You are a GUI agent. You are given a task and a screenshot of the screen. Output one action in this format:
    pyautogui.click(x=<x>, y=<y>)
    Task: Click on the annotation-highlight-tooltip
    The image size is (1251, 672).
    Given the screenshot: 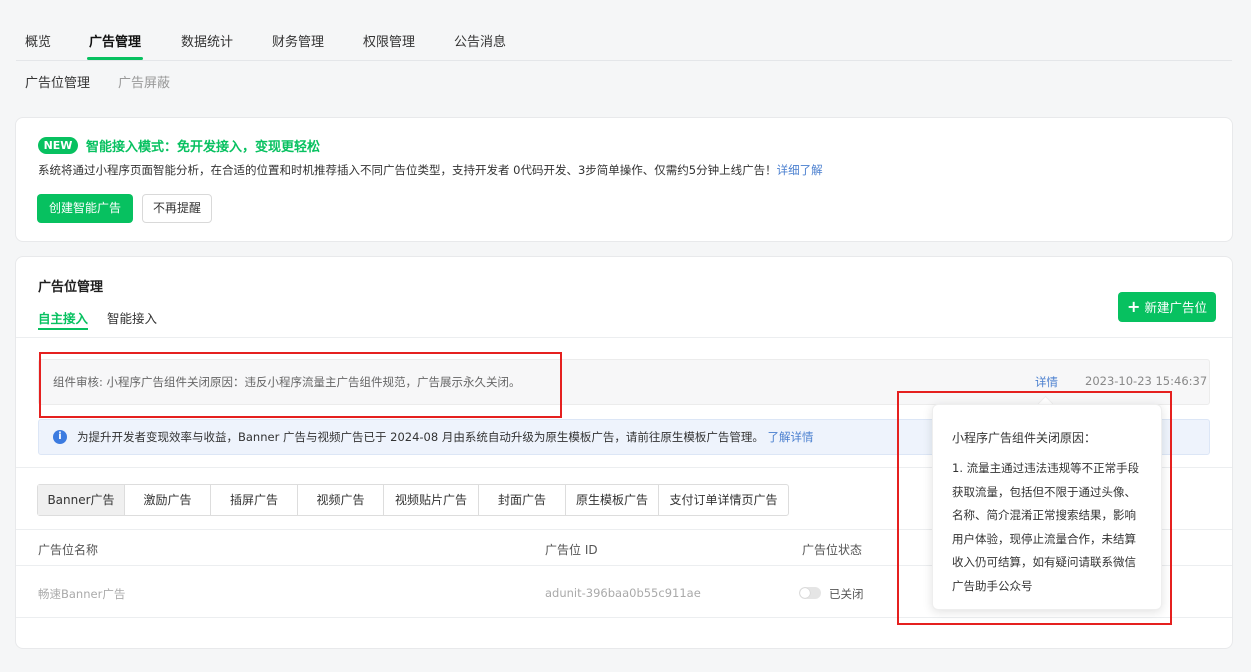 What is the action you would take?
    pyautogui.click(x=1034, y=508)
    